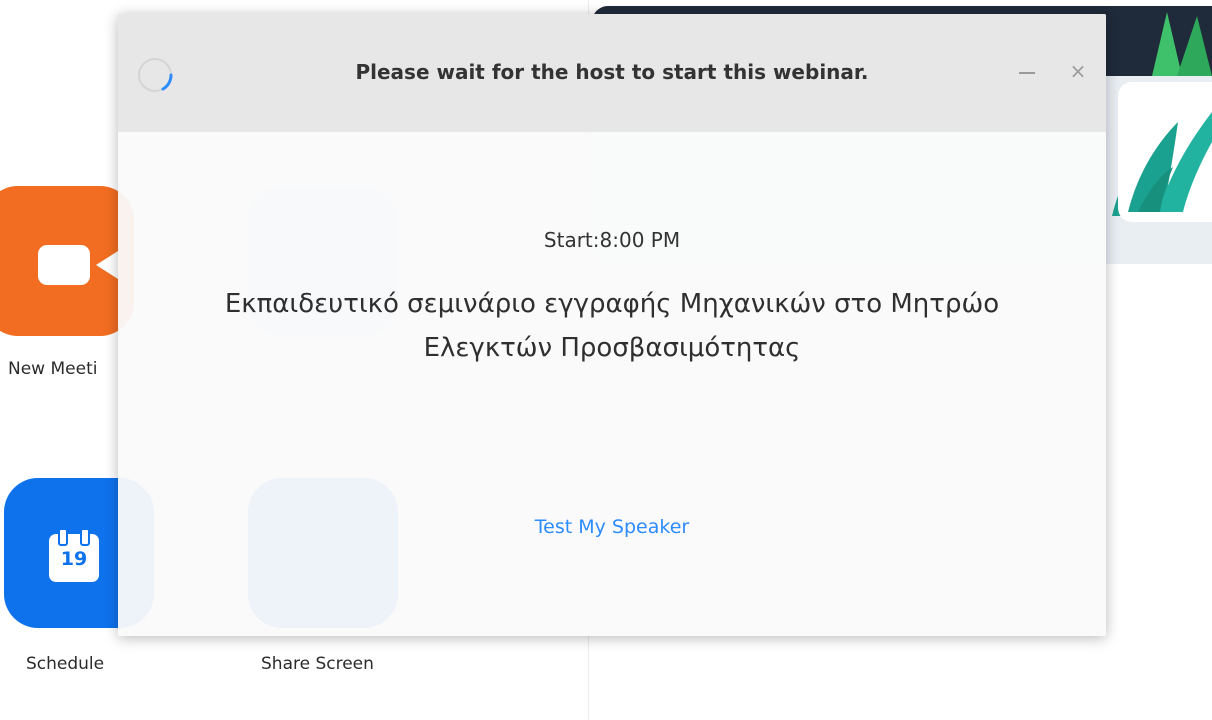  Describe the element at coordinates (63, 537) in the screenshot. I see `calendar-ring-left` at that location.